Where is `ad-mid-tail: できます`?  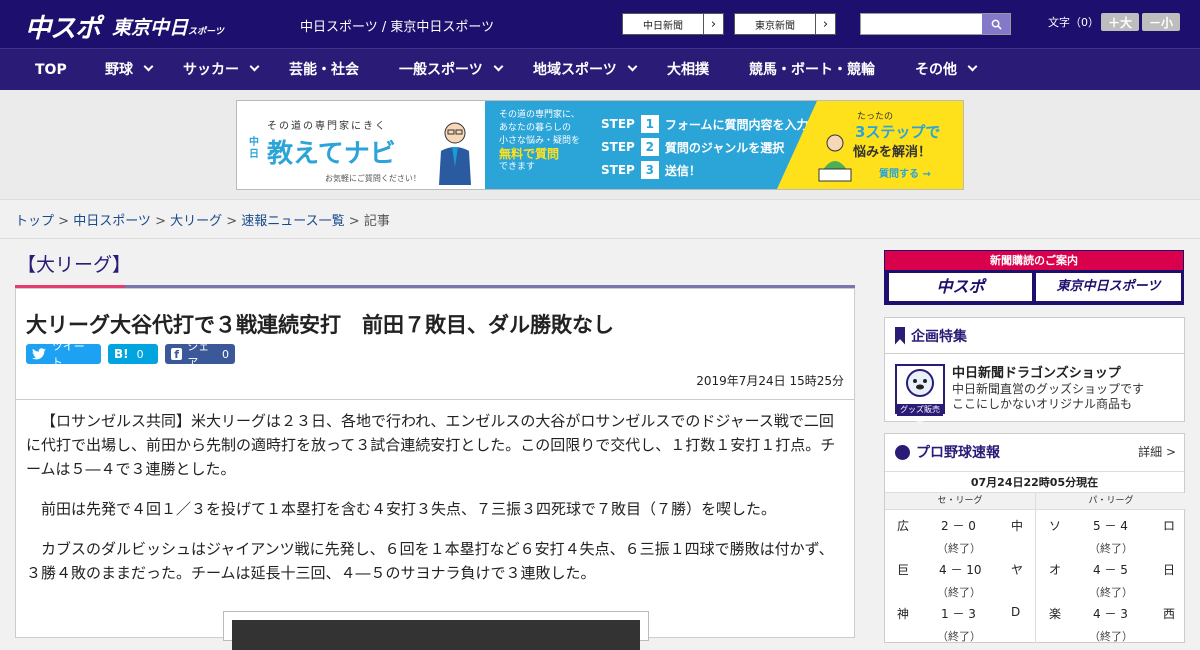 ad-mid-tail: できます is located at coordinates (517, 167).